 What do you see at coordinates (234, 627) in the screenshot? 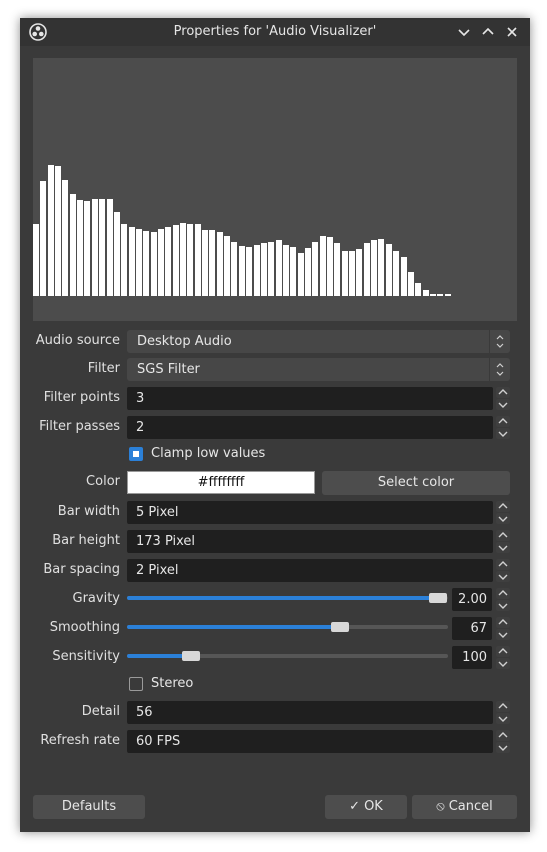
I see `smoothing-slider-fill` at bounding box center [234, 627].